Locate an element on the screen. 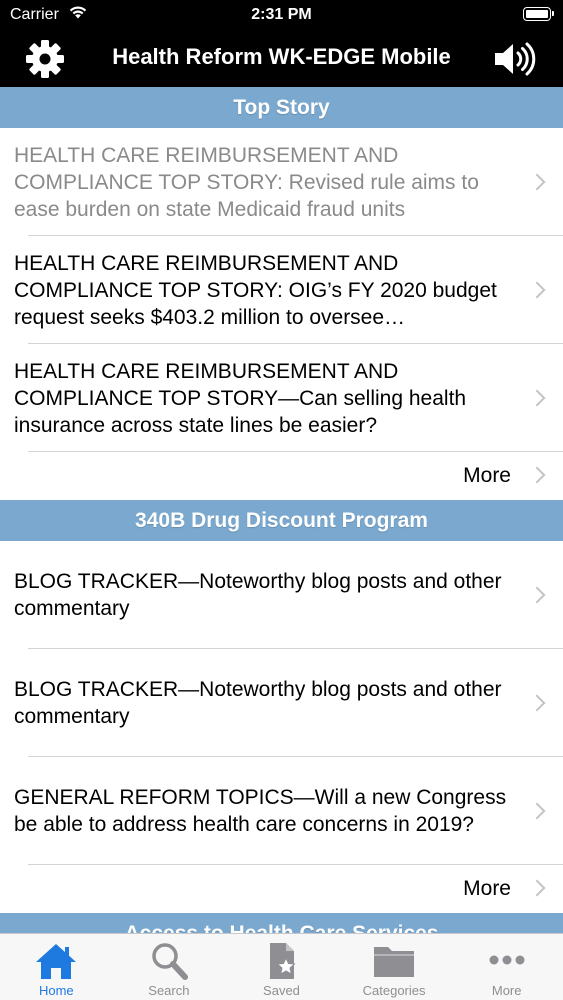 This screenshot has width=563, height=1000. folder-icon is located at coordinates (394, 962).